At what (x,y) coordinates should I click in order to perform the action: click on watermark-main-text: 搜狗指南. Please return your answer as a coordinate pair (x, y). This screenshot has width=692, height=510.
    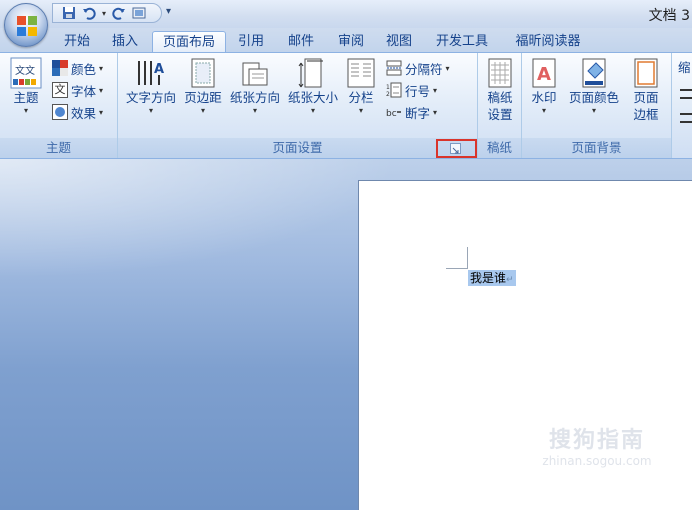
    Looking at the image, I should click on (596, 440).